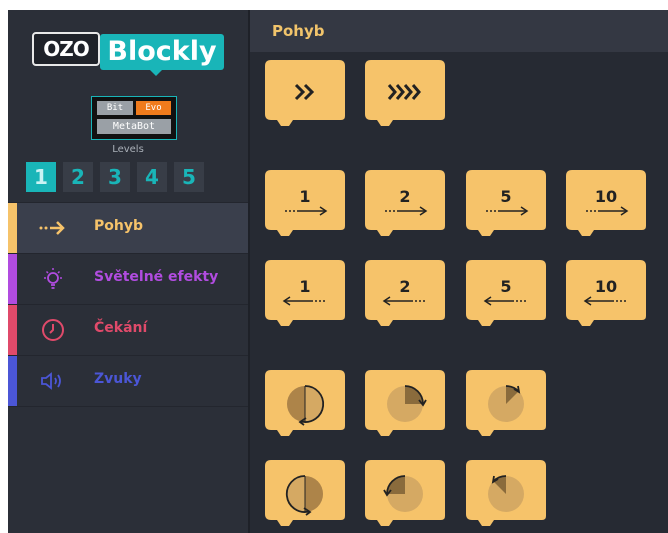  I want to click on backward-block: 1, so click(305, 293).